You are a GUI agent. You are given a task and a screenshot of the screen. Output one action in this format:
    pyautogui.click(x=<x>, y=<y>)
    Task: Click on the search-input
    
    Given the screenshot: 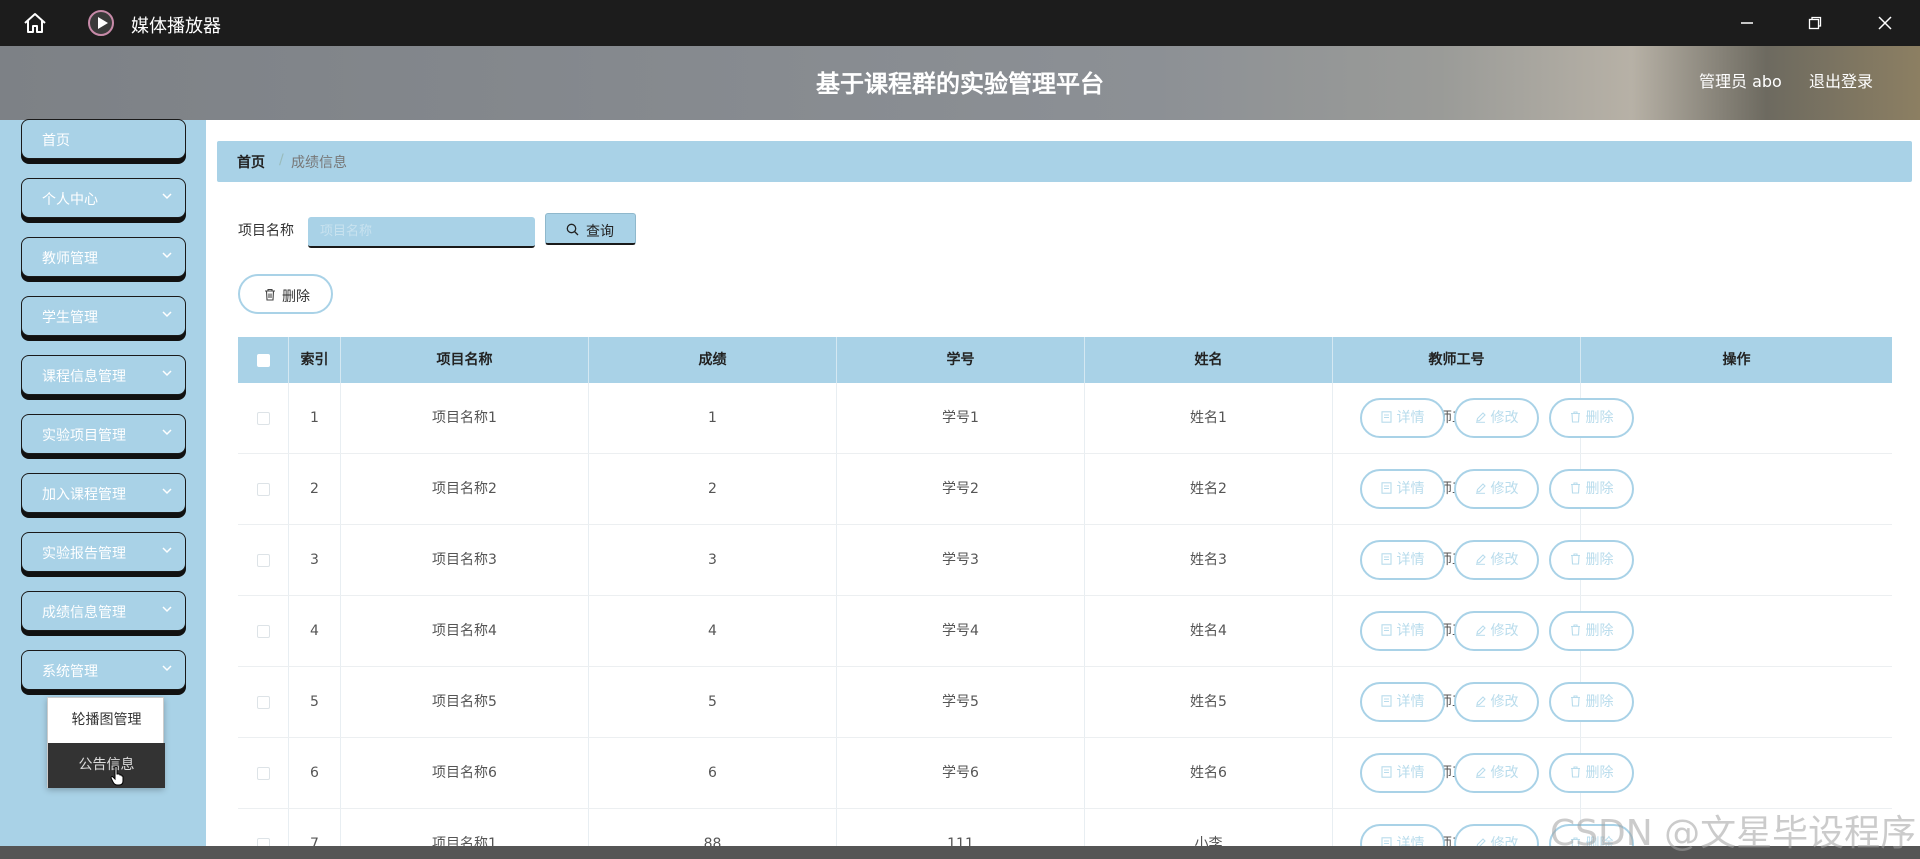 What is the action you would take?
    pyautogui.click(x=421, y=232)
    